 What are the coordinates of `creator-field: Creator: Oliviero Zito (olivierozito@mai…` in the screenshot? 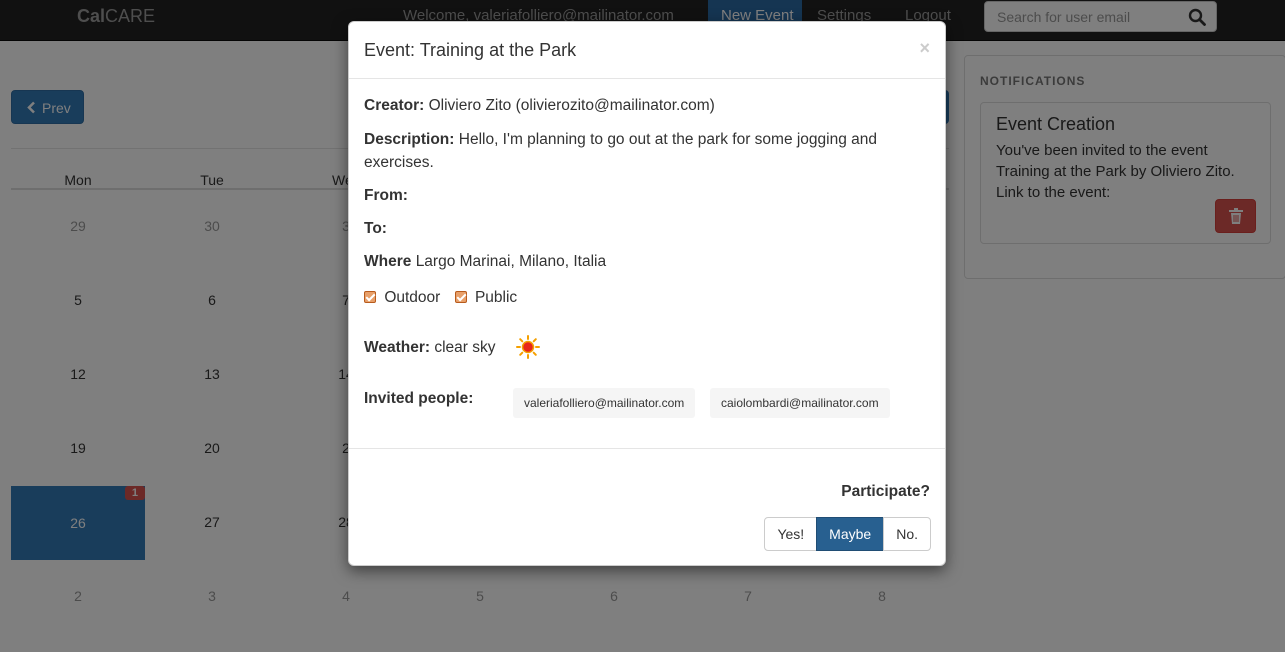 It's located at (539, 105).